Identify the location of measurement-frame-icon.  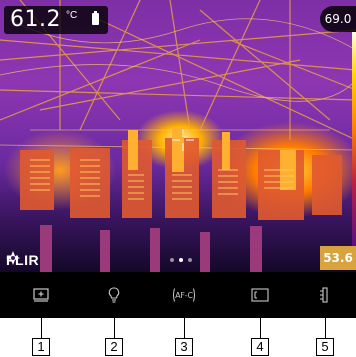
(260, 295).